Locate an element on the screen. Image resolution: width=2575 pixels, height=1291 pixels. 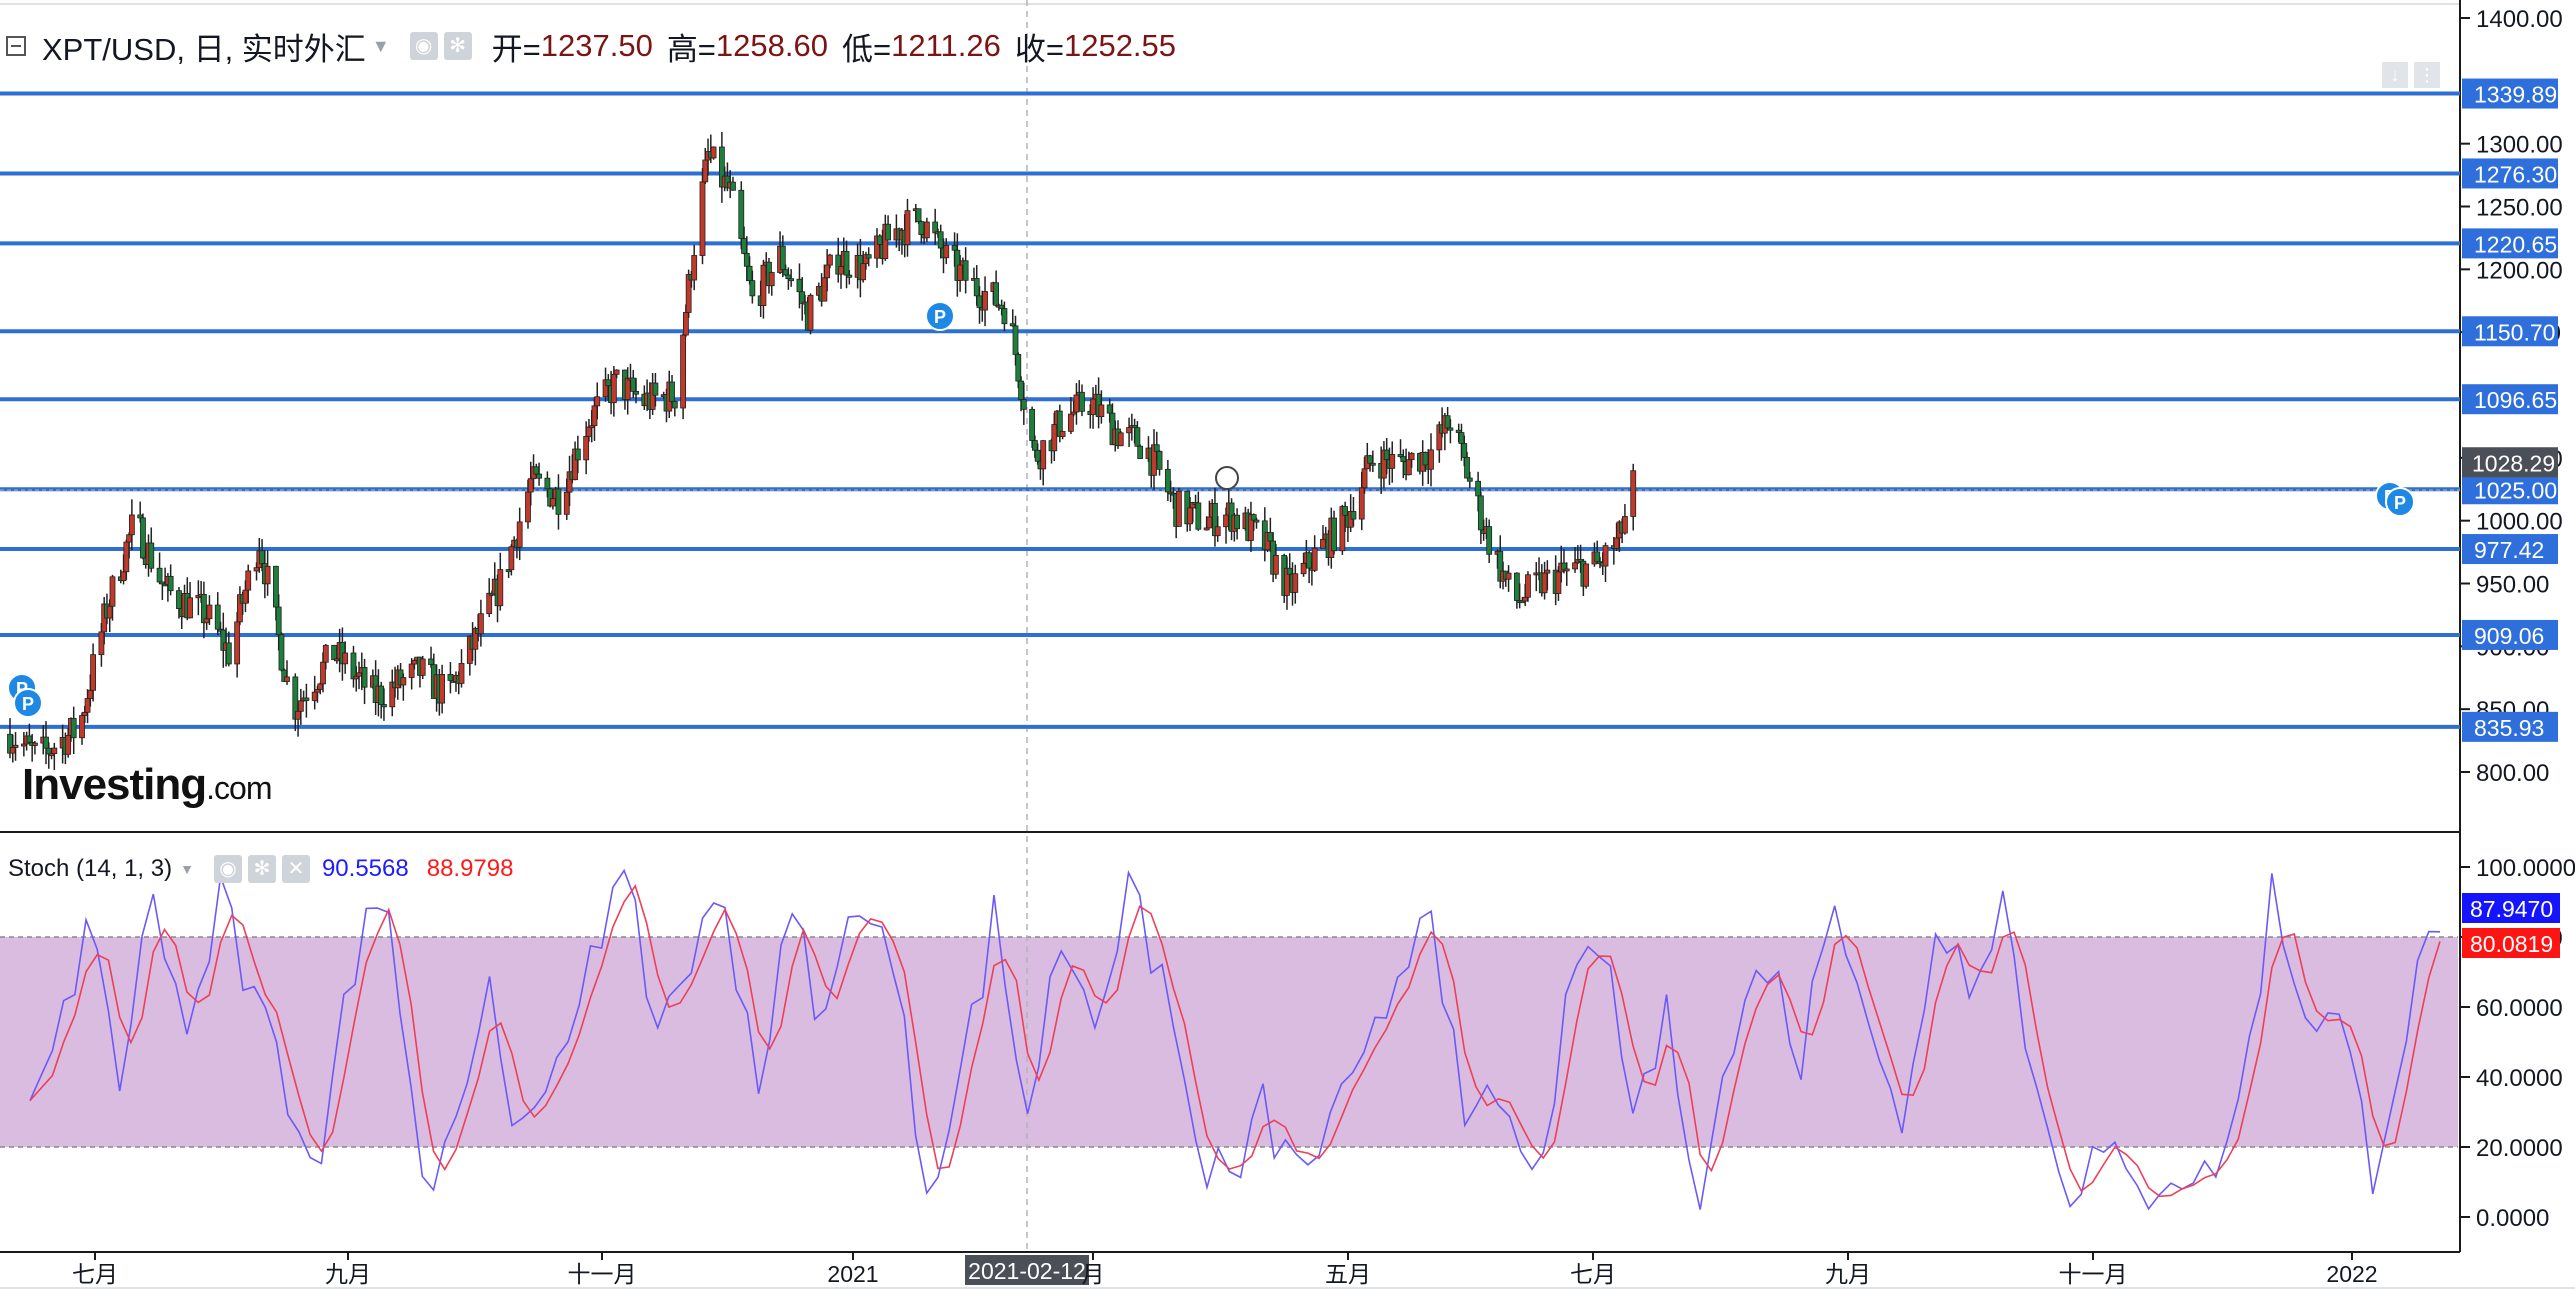
arrow-down-icon: ↓ is located at coordinates (2395, 75).